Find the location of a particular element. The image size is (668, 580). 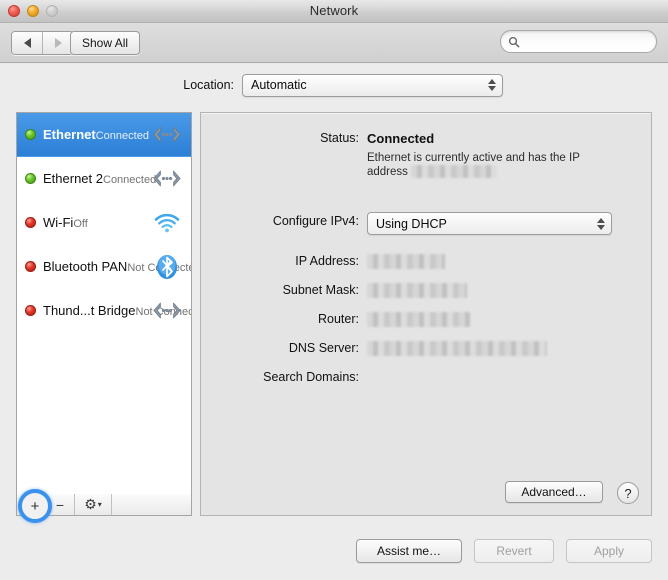

service-name: Ethernet is located at coordinates (69, 134).